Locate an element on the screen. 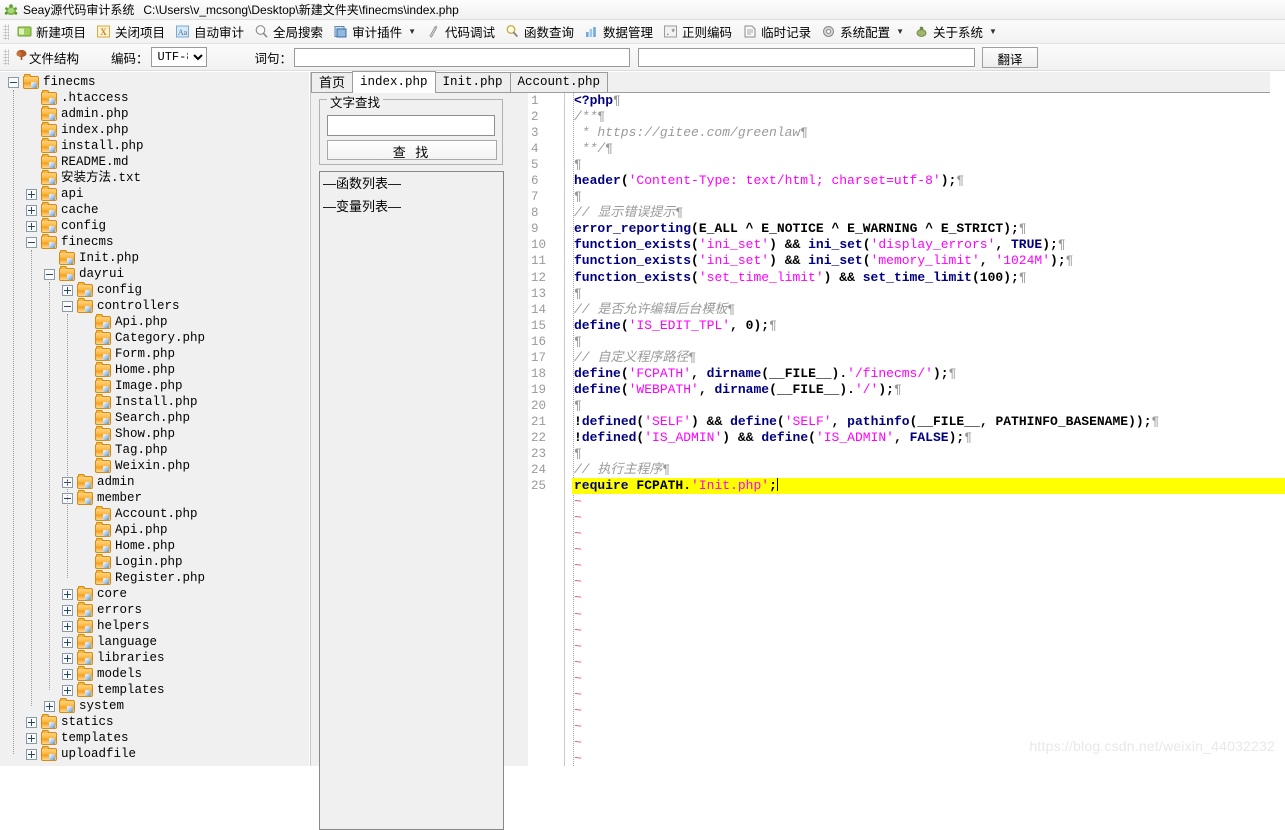  tab-initphp: Init.php is located at coordinates (472, 82).